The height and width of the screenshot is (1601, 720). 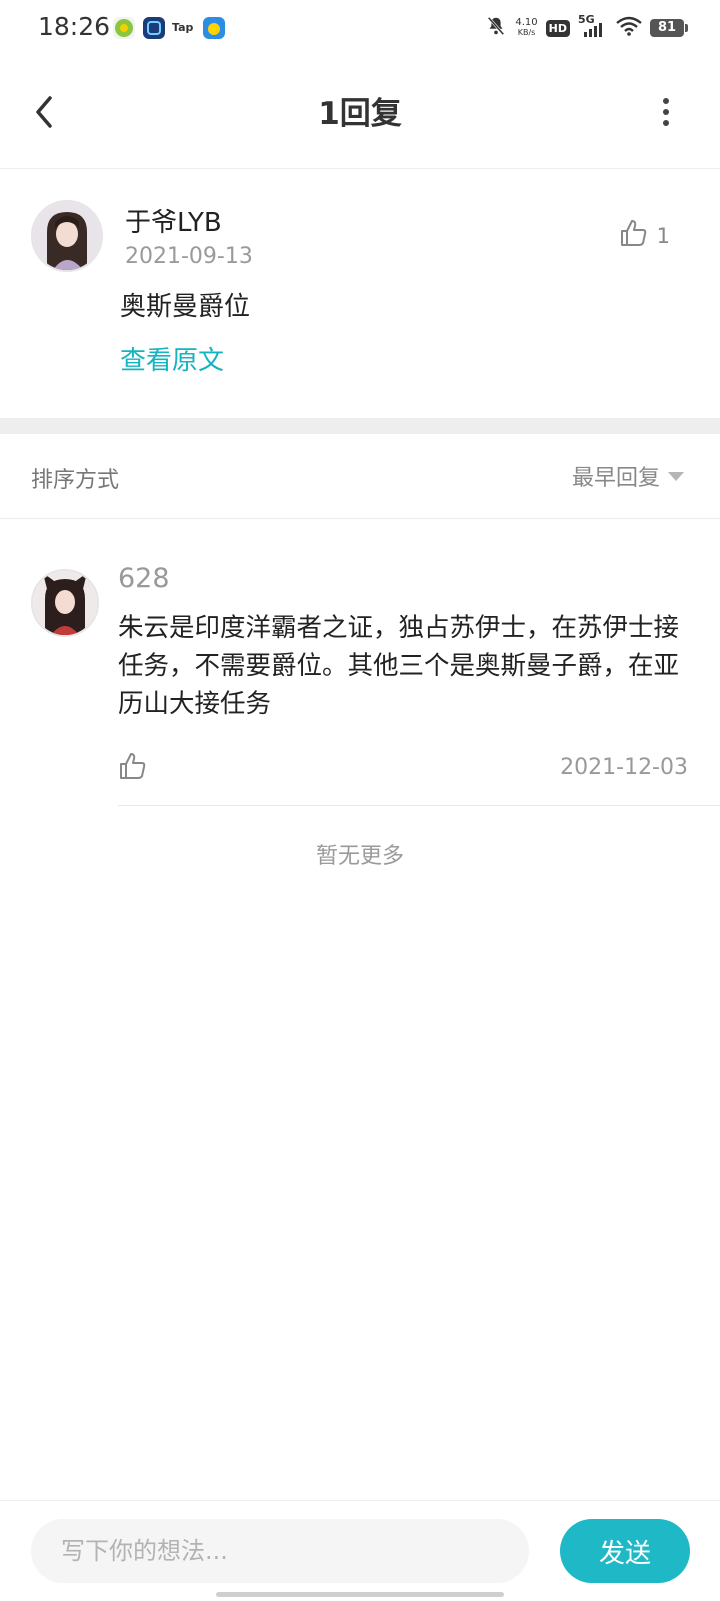 What do you see at coordinates (666, 116) in the screenshot?
I see `more-vertical-icon` at bounding box center [666, 116].